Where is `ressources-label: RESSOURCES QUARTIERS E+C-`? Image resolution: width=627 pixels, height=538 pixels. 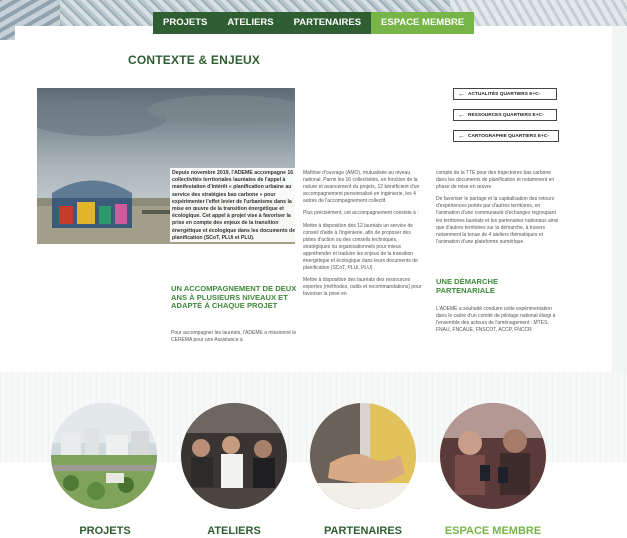 ressources-label: RESSOURCES QUARTIERS E+C- is located at coordinates (506, 115).